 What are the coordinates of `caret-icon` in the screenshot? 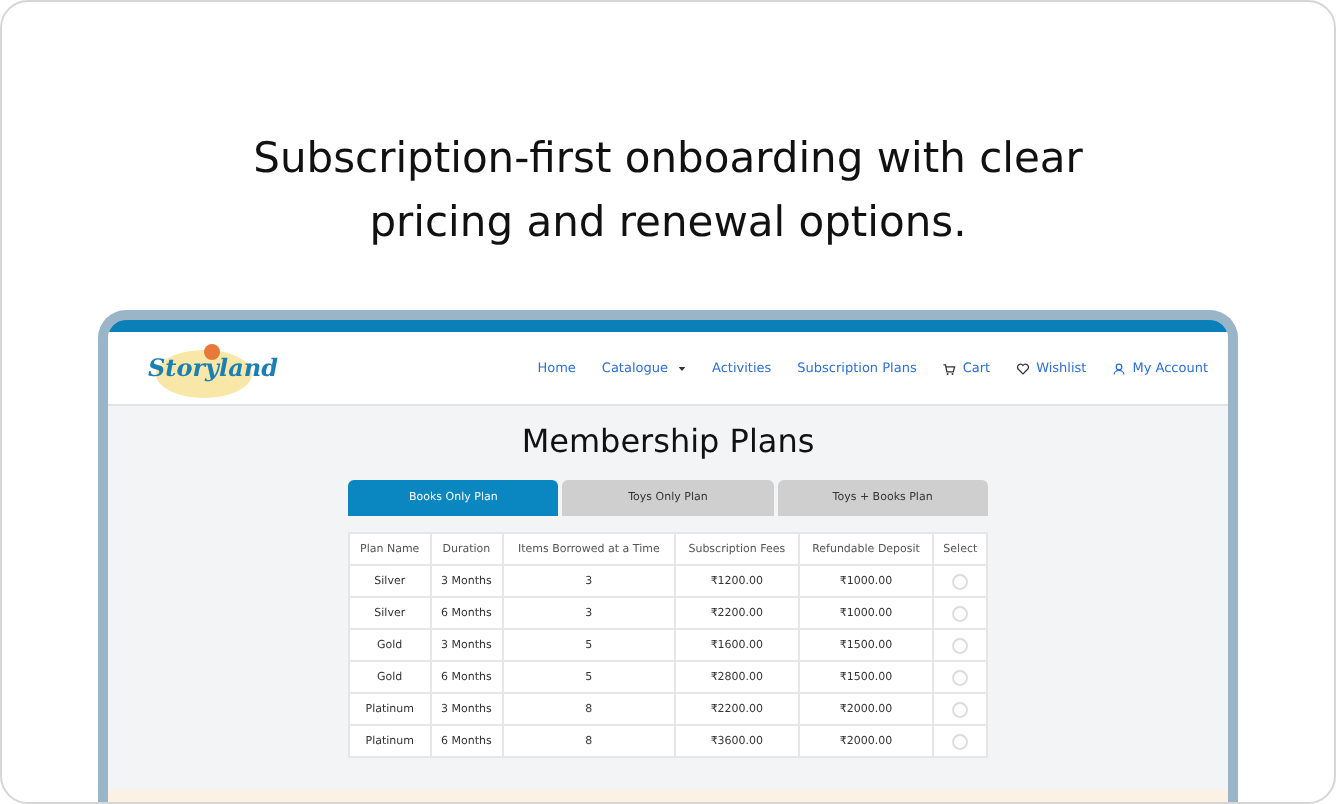 It's located at (682, 368).